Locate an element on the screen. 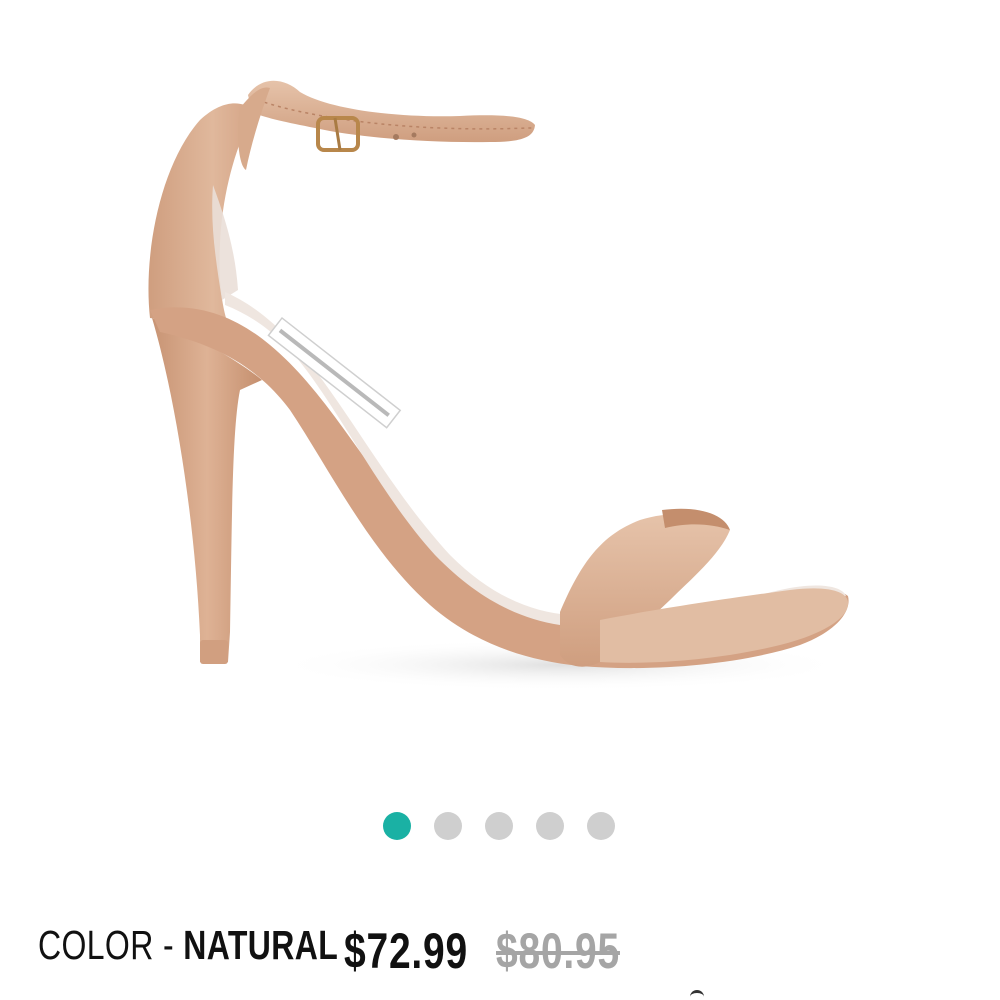 The image size is (1000, 1000). heel-tip is located at coordinates (214, 652).